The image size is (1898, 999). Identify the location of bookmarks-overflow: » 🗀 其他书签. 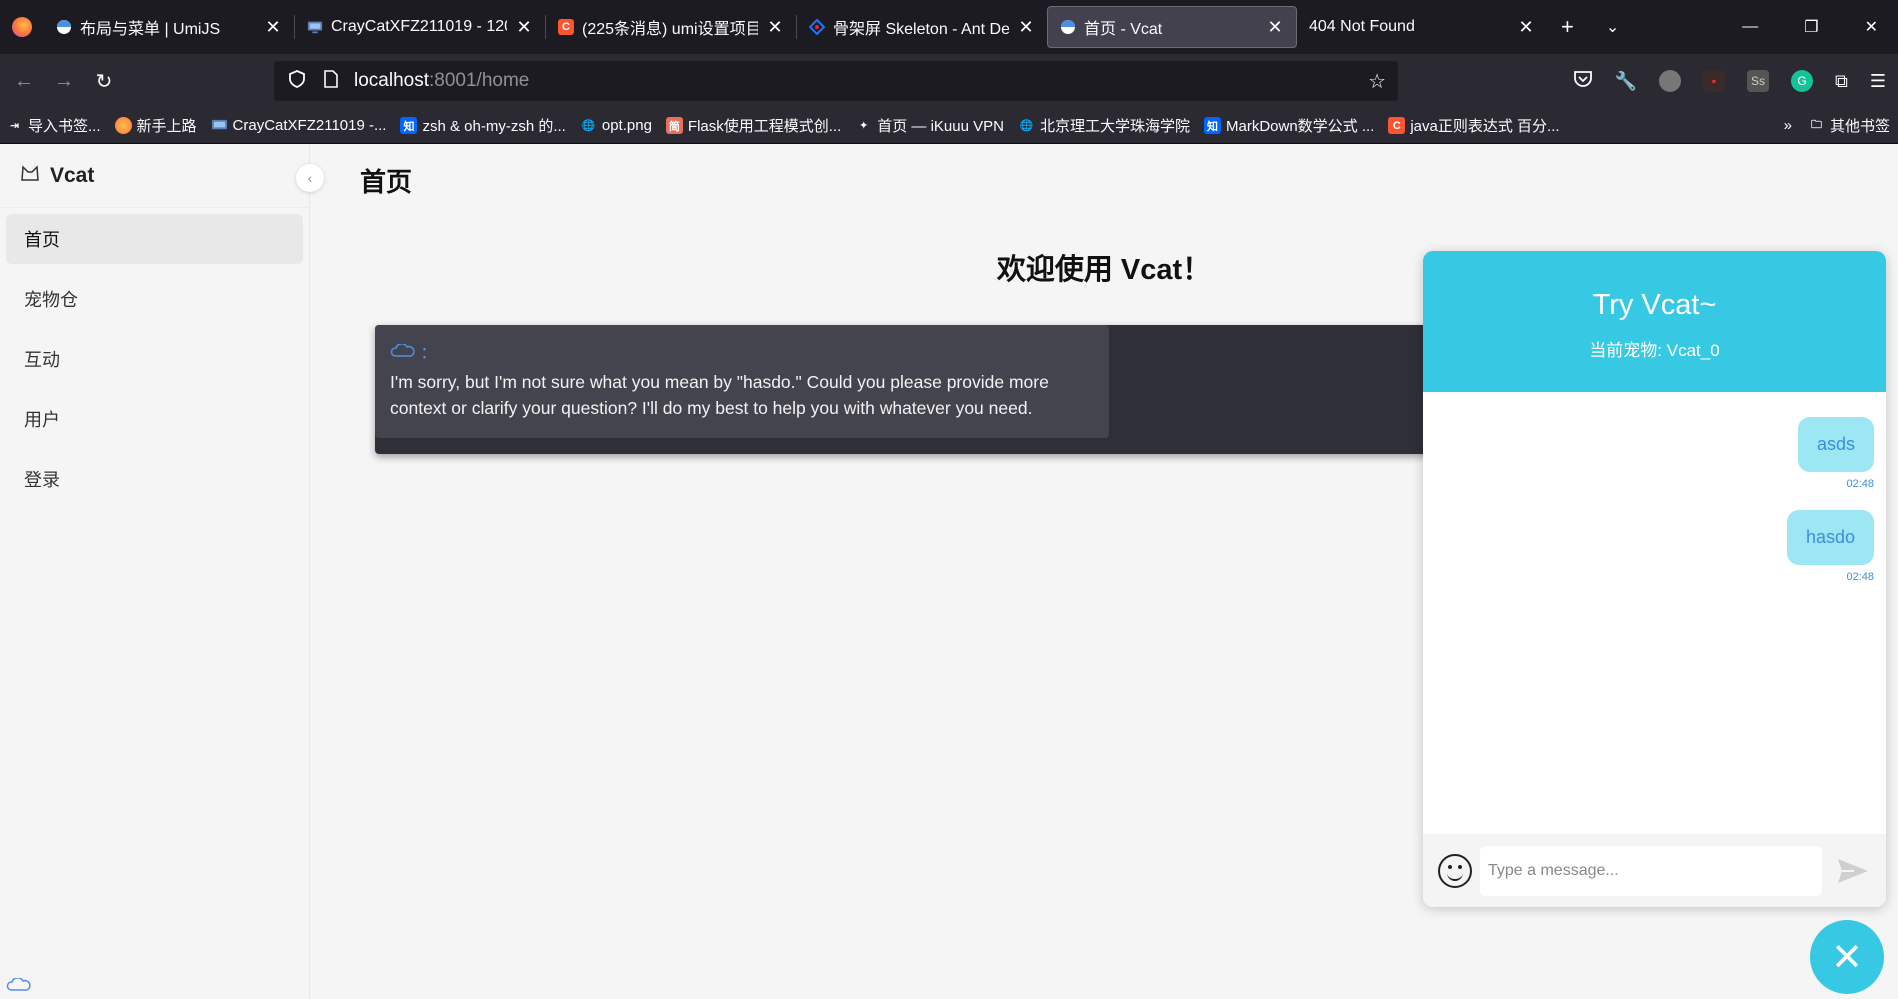
(1841, 125).